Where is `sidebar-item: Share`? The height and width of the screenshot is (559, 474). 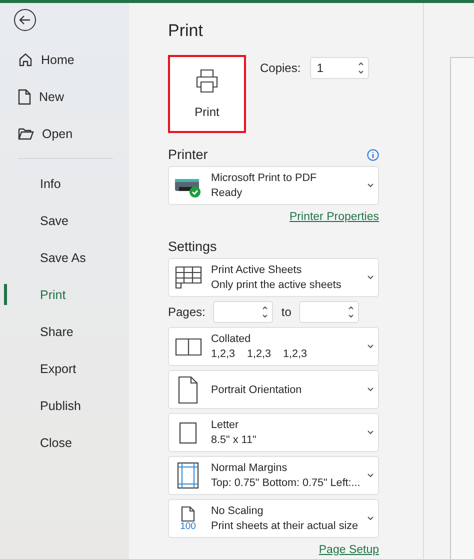
sidebar-item: Share is located at coordinates (64, 331).